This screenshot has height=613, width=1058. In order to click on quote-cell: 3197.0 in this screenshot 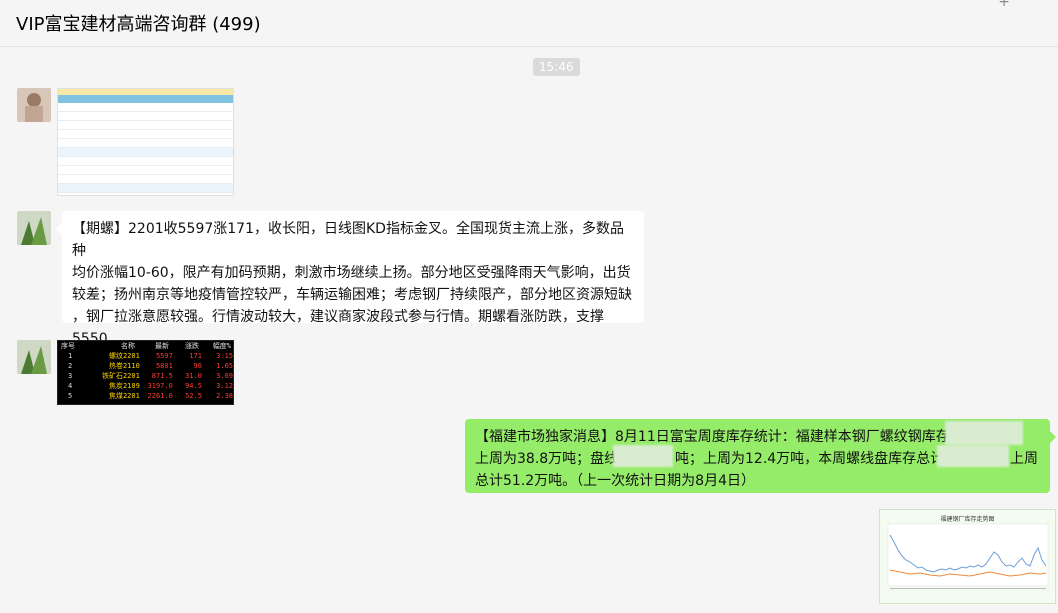, I will do `click(160, 386)`.